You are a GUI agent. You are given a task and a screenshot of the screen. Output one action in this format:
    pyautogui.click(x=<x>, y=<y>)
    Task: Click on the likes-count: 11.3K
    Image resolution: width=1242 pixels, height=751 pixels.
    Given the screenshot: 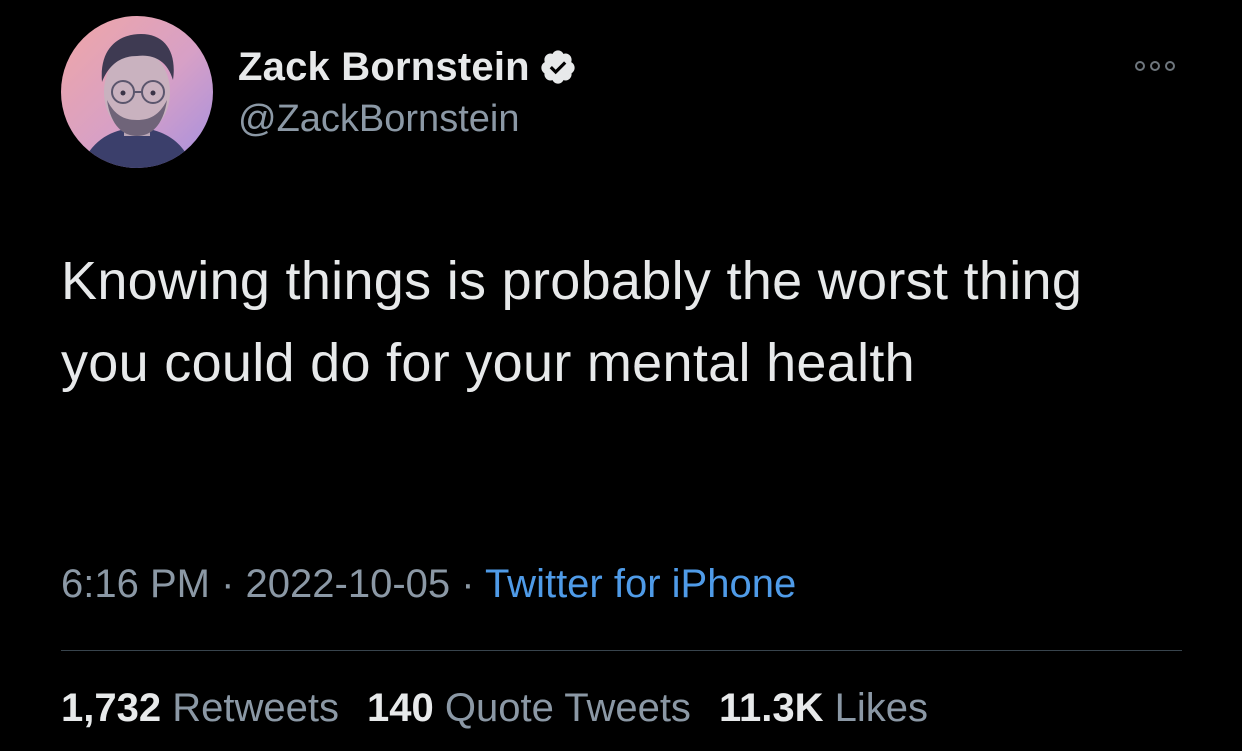 What is the action you would take?
    pyautogui.click(x=771, y=708)
    